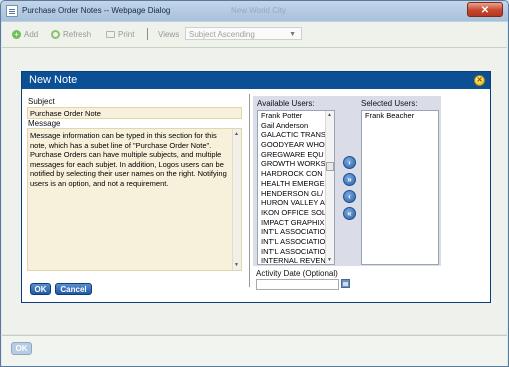 This screenshot has height=367, width=509. What do you see at coordinates (73, 289) in the screenshot?
I see `cancel-button: Cancel` at bounding box center [73, 289].